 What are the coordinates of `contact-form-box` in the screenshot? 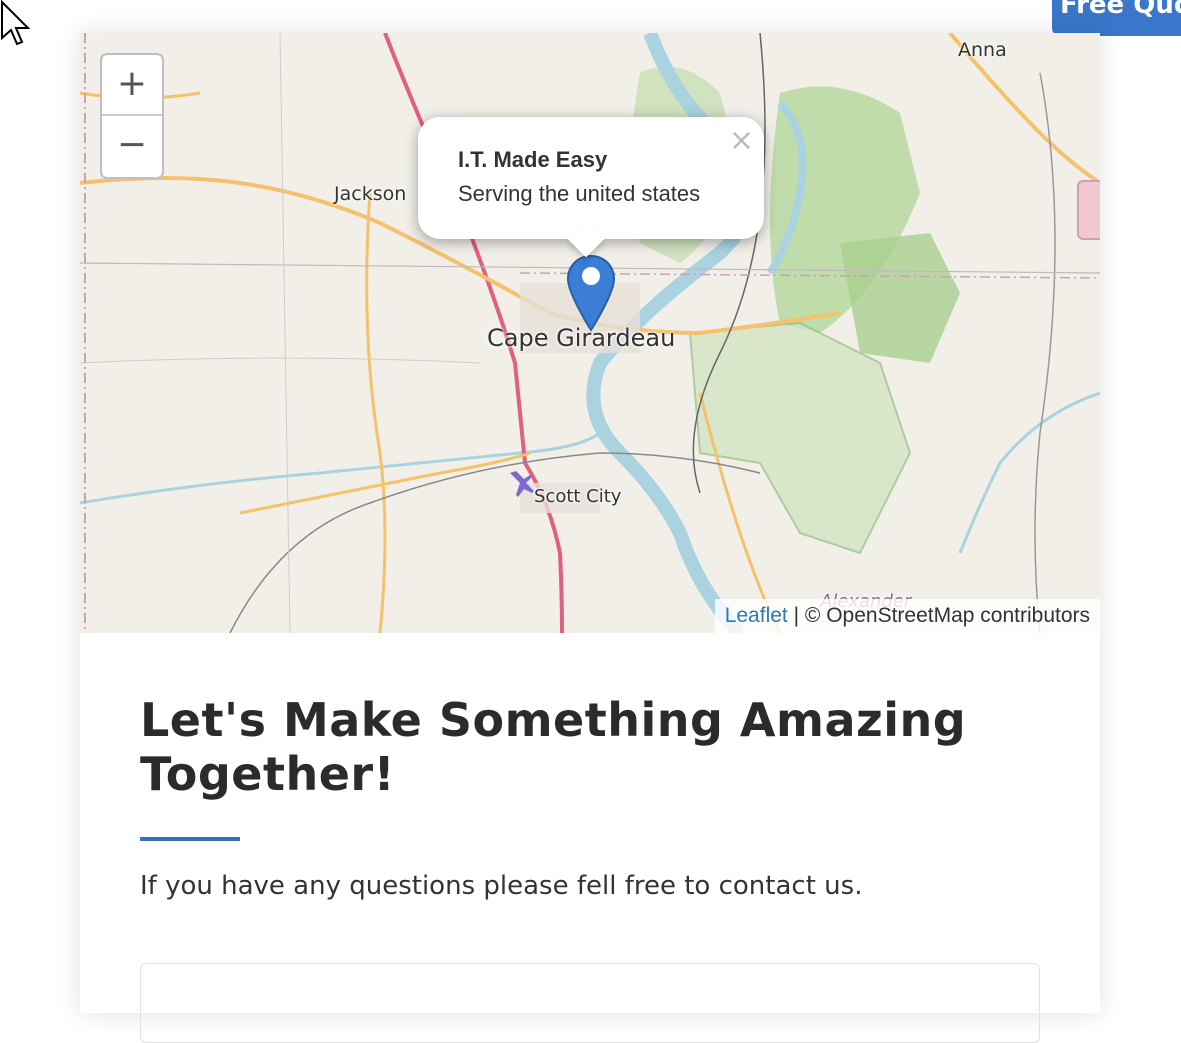 It's located at (590, 1003).